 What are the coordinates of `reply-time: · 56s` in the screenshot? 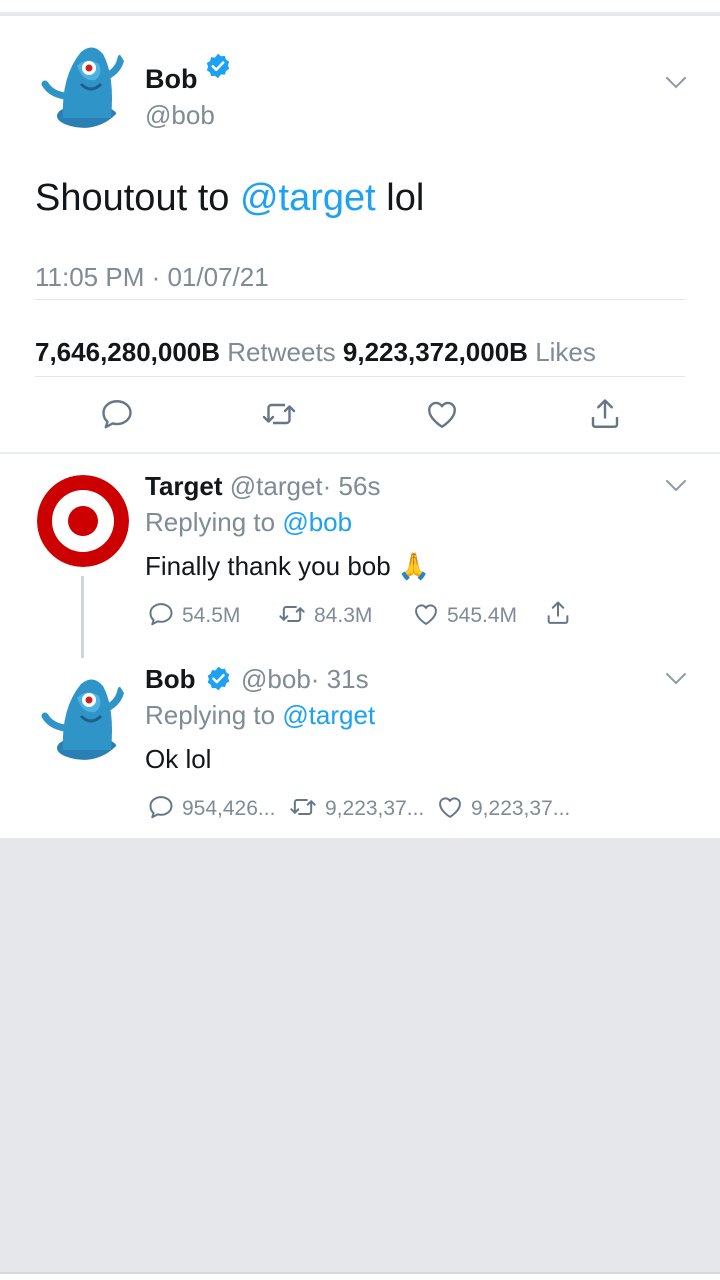 It's located at (351, 486).